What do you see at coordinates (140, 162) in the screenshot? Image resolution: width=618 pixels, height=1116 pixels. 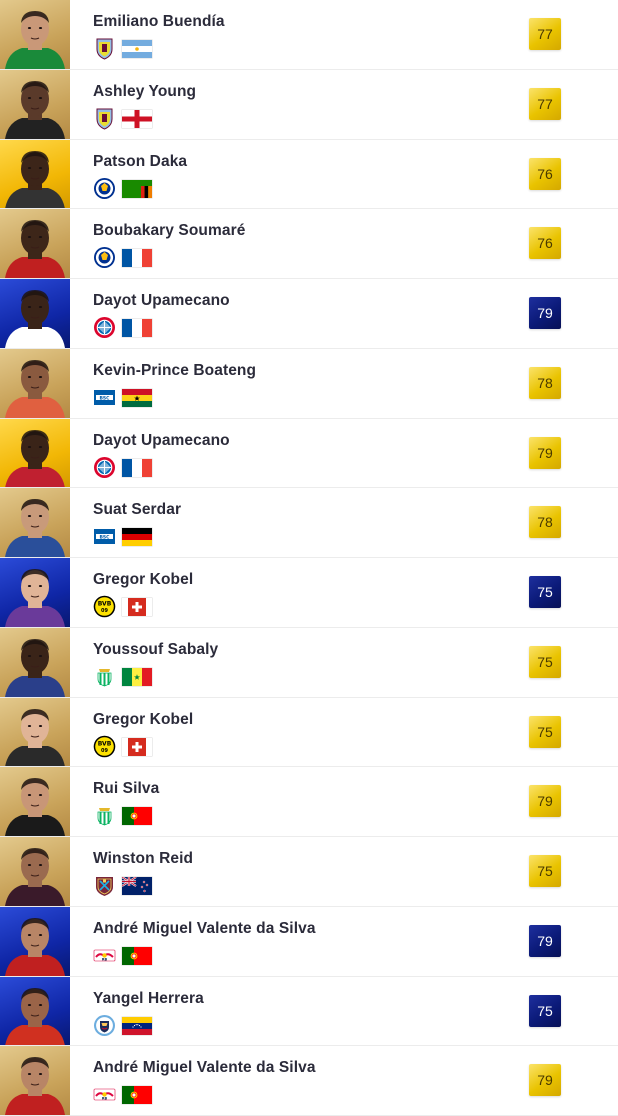 I see `player-name: Patson Daka` at bounding box center [140, 162].